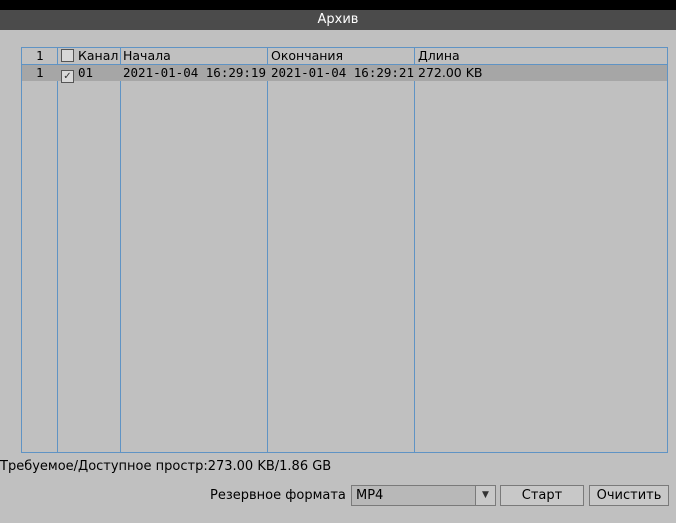 The width and height of the screenshot is (676, 523). What do you see at coordinates (40, 72) in the screenshot?
I see `row-index: 1` at bounding box center [40, 72].